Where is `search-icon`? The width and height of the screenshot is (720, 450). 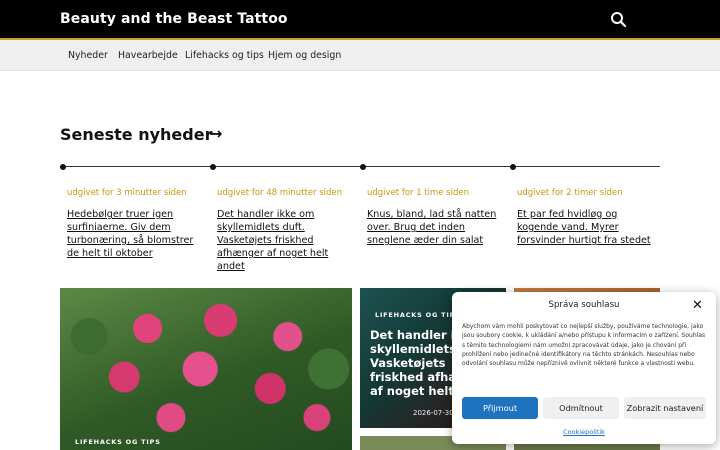 search-icon is located at coordinates (619, 20).